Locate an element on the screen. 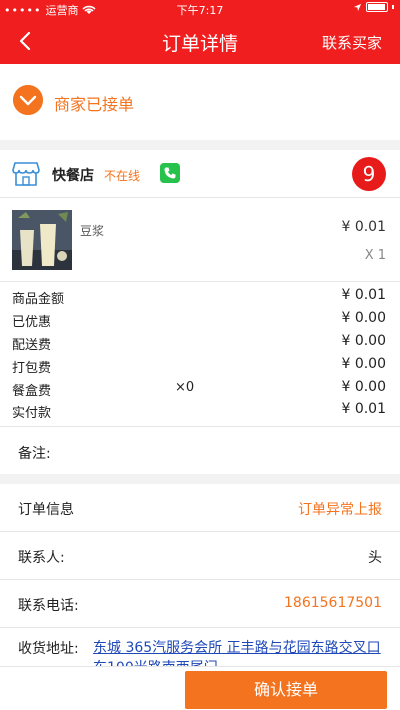  order-status-text: 商家已接单 is located at coordinates (94, 104).